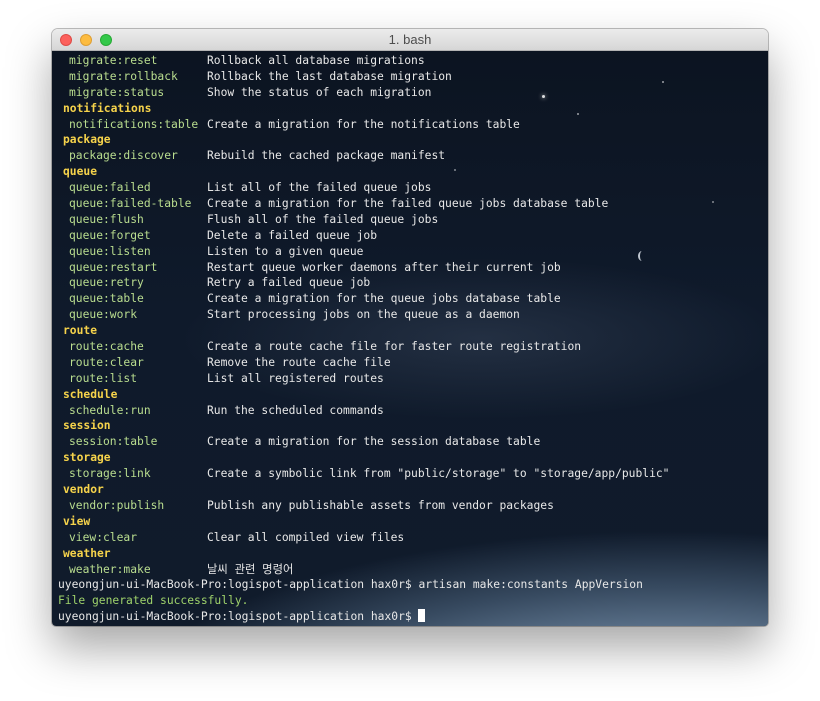  What do you see at coordinates (107, 108) in the screenshot?
I see `command-group-heading: notifications` at bounding box center [107, 108].